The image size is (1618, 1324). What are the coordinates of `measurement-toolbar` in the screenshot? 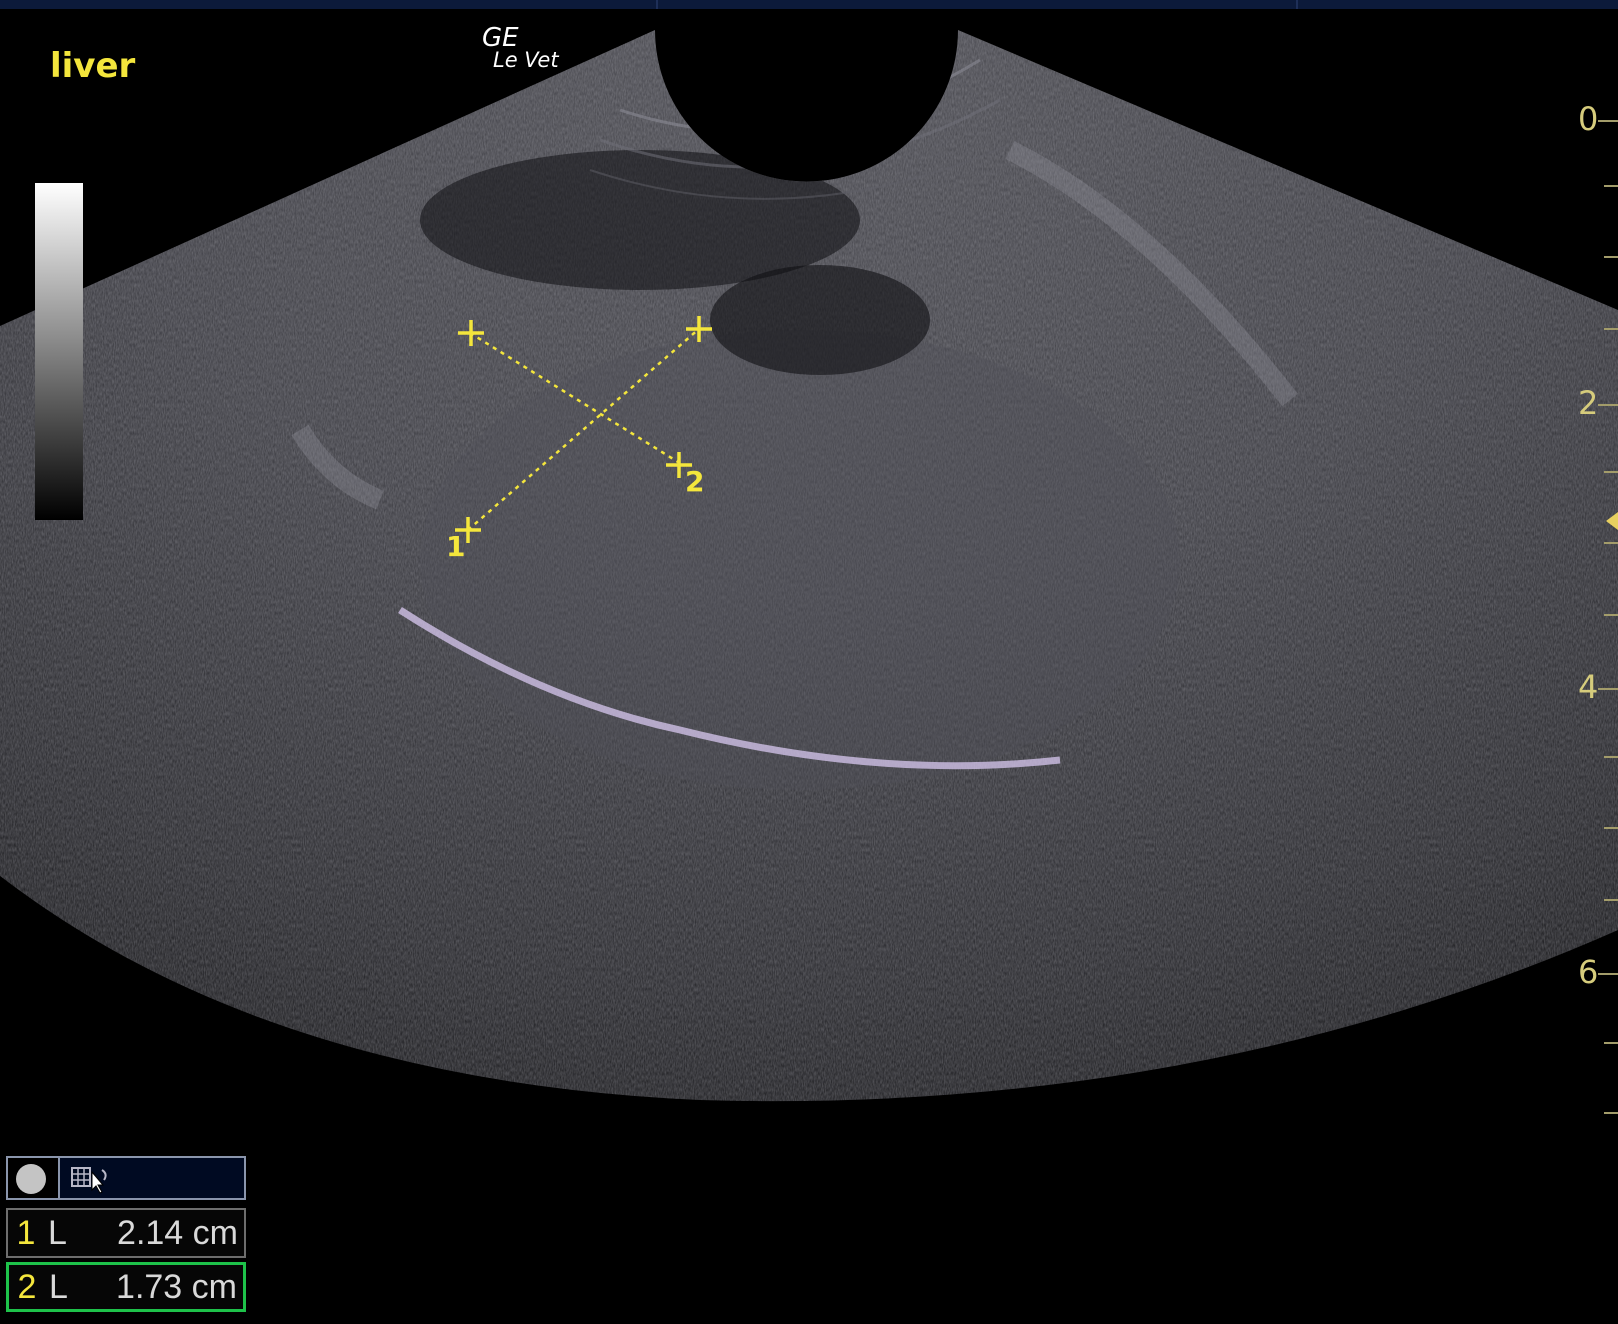 It's located at (126, 1178).